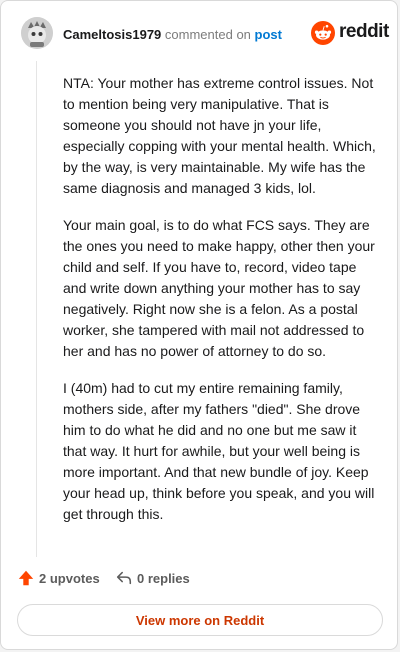 This screenshot has height=652, width=400. Describe the element at coordinates (124, 578) in the screenshot. I see `reply-arrow-icon` at that location.